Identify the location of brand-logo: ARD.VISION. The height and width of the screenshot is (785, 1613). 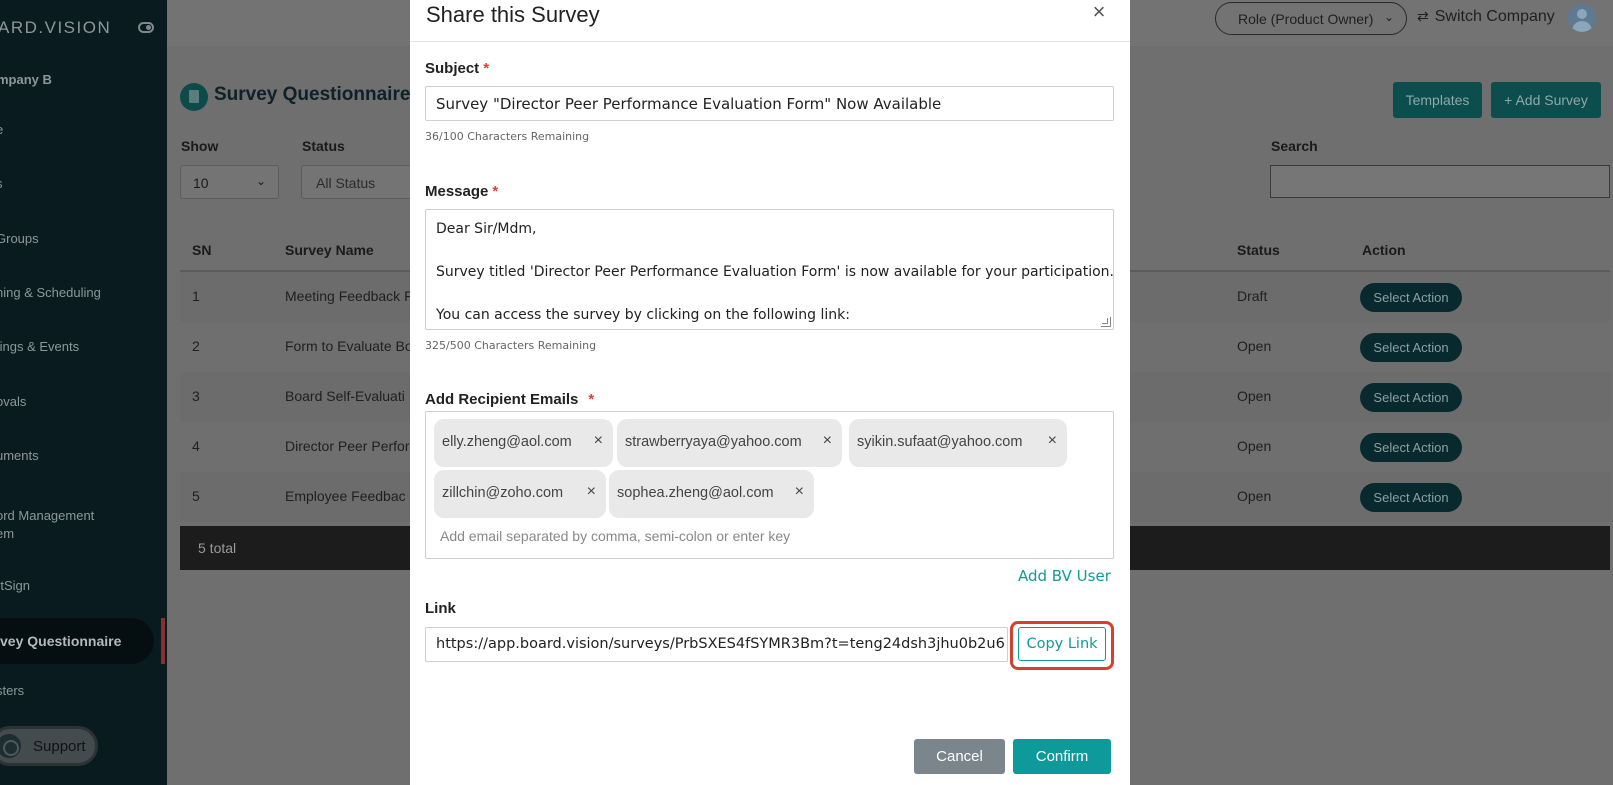
(56, 27).